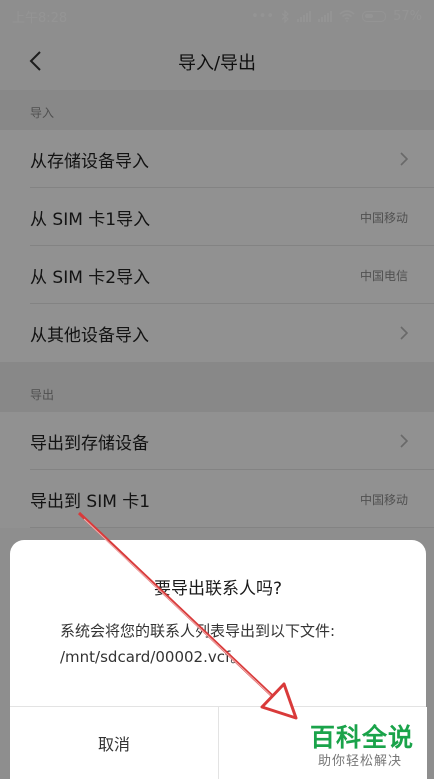 This screenshot has width=434, height=779. Describe the element at coordinates (218, 589) in the screenshot. I see `dialog-title: 要导出联系人吗?` at that location.